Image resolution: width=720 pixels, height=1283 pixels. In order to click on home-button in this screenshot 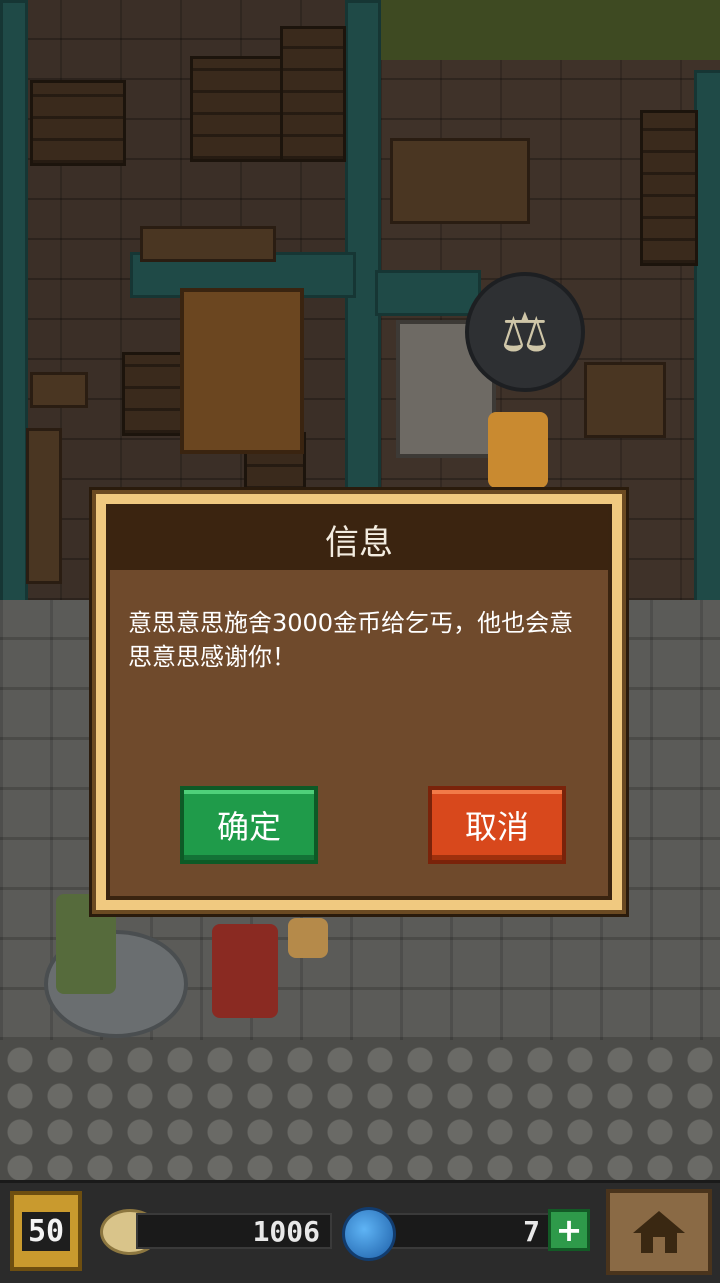, I will do `click(659, 1232)`.